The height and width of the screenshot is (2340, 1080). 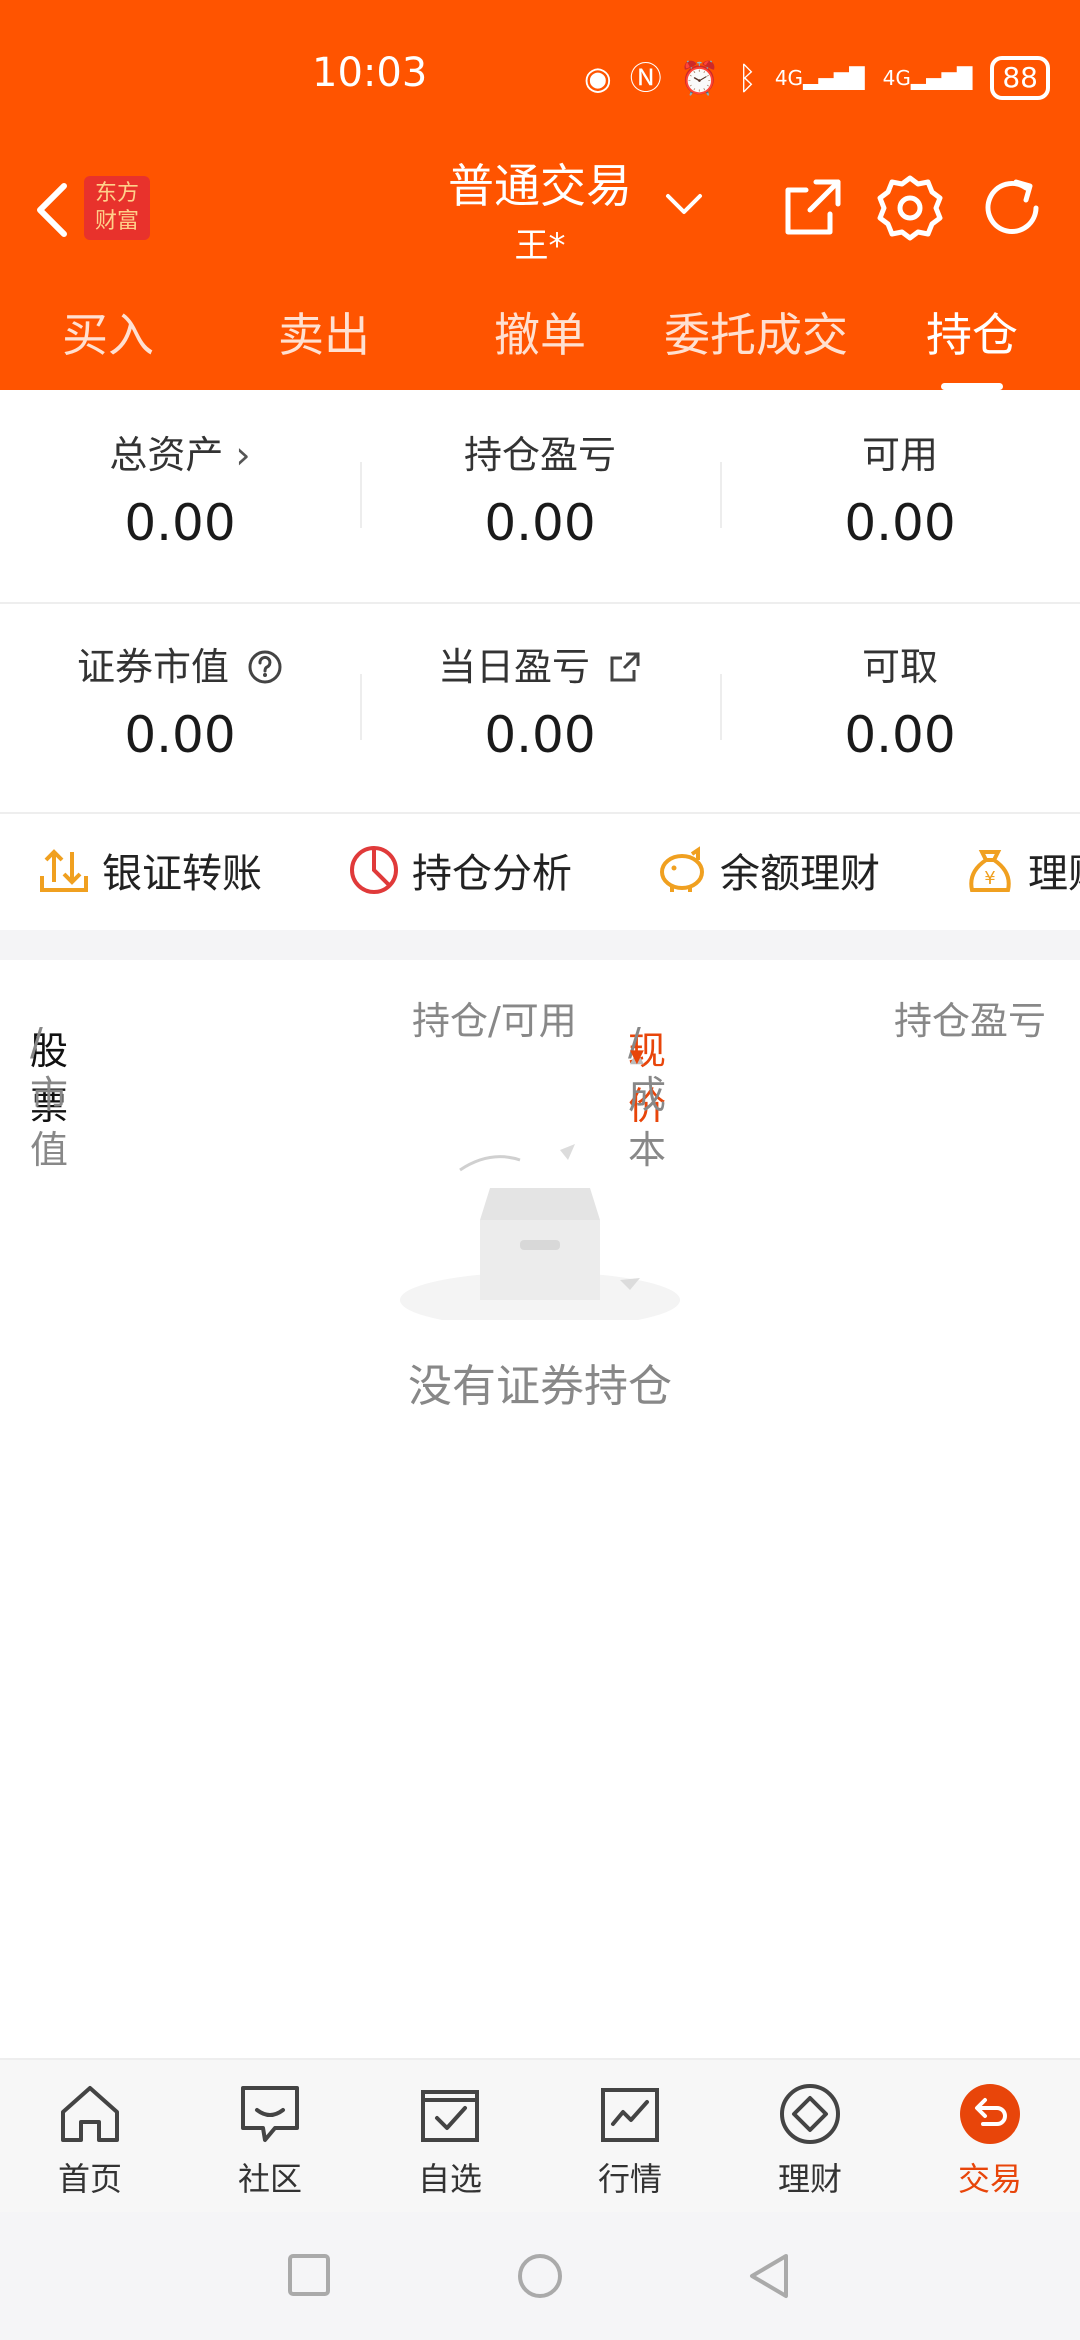 I want to click on stat-row-2: 证券市值 0.00 当日盈亏 0.00 可取 0.00, so click(x=540, y=707).